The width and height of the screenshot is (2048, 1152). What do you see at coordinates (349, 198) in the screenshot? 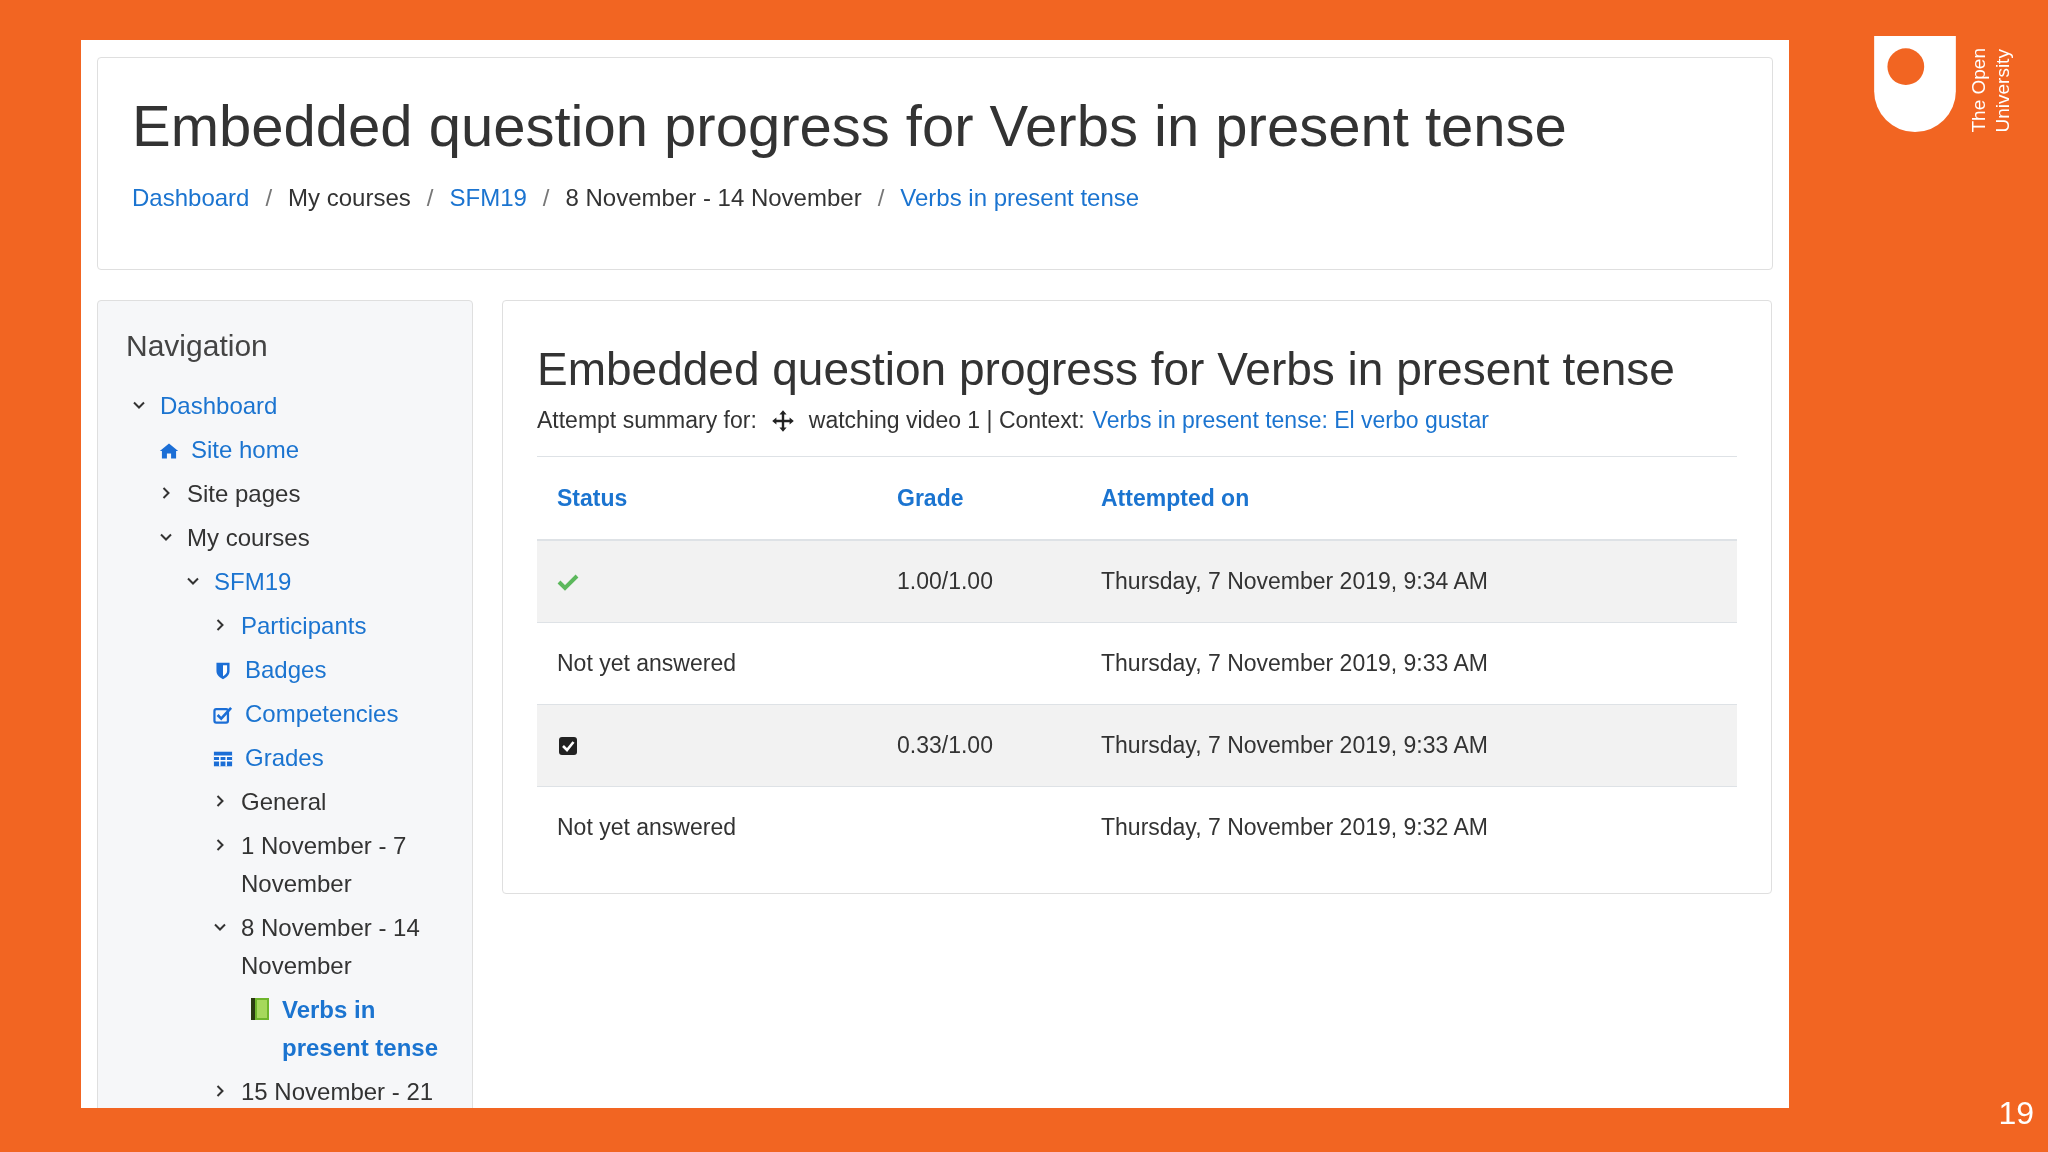
I see `breadcrumb-item: My courses` at bounding box center [349, 198].